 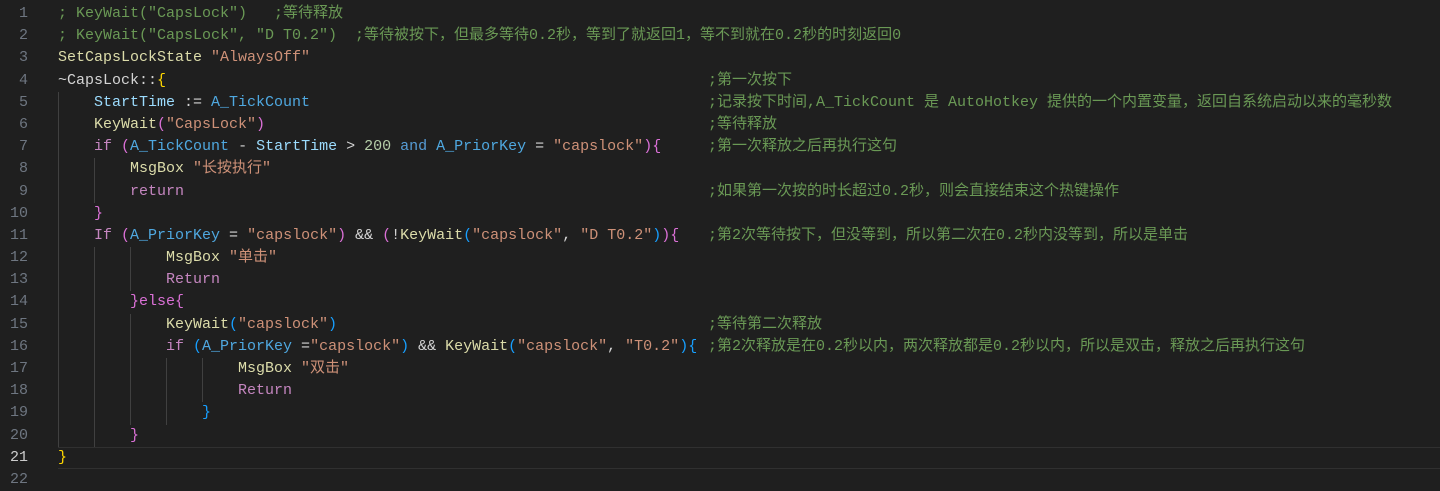 What do you see at coordinates (720, 169) in the screenshot?
I see `code-line: 8 MsgBox "长按执行"` at bounding box center [720, 169].